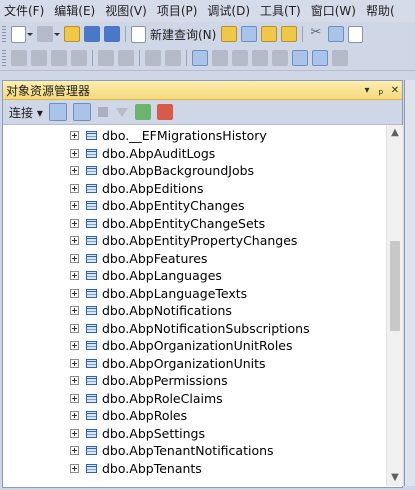 Image resolution: width=415 pixels, height=490 pixels. I want to click on menu-debug: 调试(D), so click(228, 11).